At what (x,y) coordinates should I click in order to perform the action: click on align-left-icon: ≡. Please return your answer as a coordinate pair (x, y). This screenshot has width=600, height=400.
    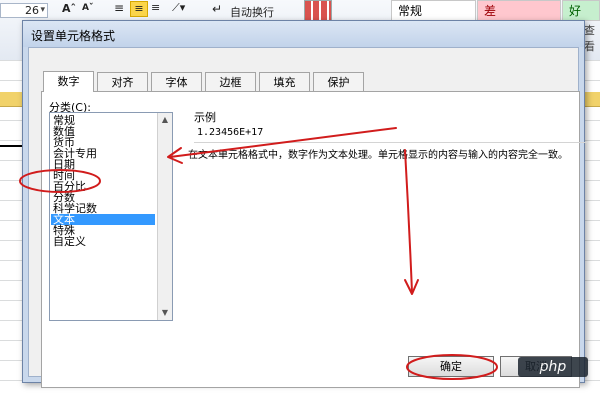
    Looking at the image, I should click on (119, 8).